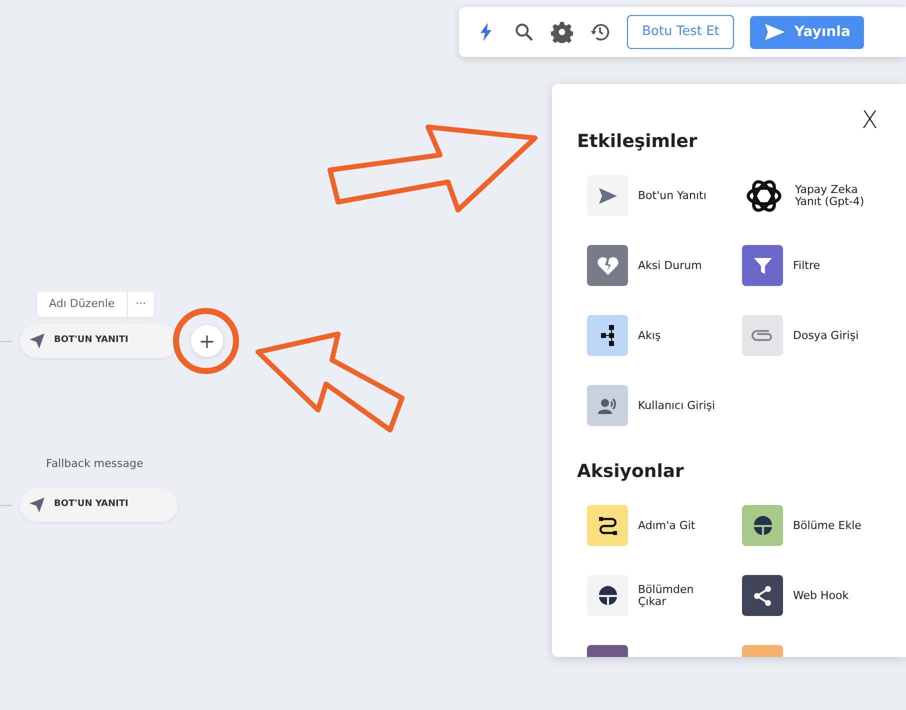 The width and height of the screenshot is (906, 710). I want to click on tool-label: Kullanıcı Girişi, so click(677, 406).